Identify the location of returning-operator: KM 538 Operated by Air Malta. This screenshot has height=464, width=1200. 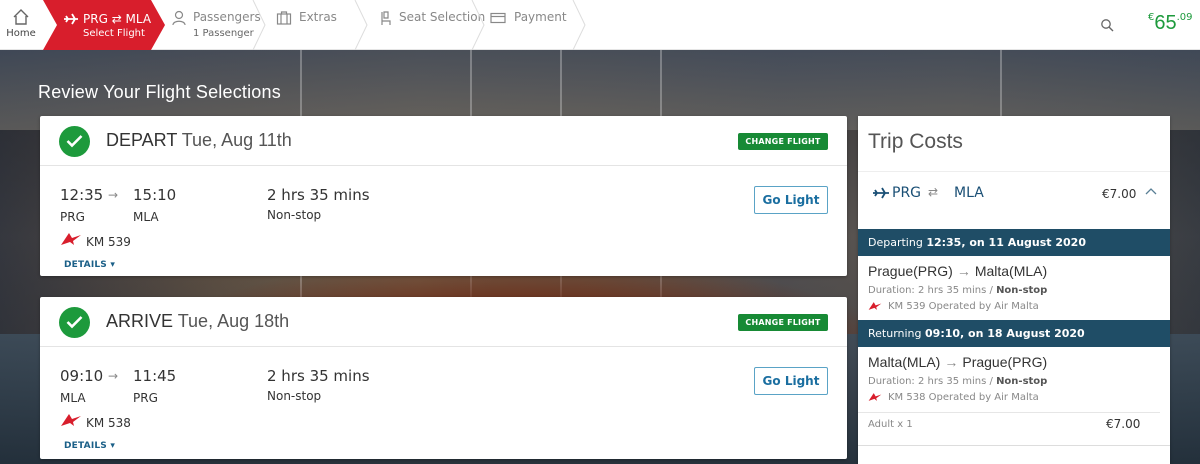
(953, 397).